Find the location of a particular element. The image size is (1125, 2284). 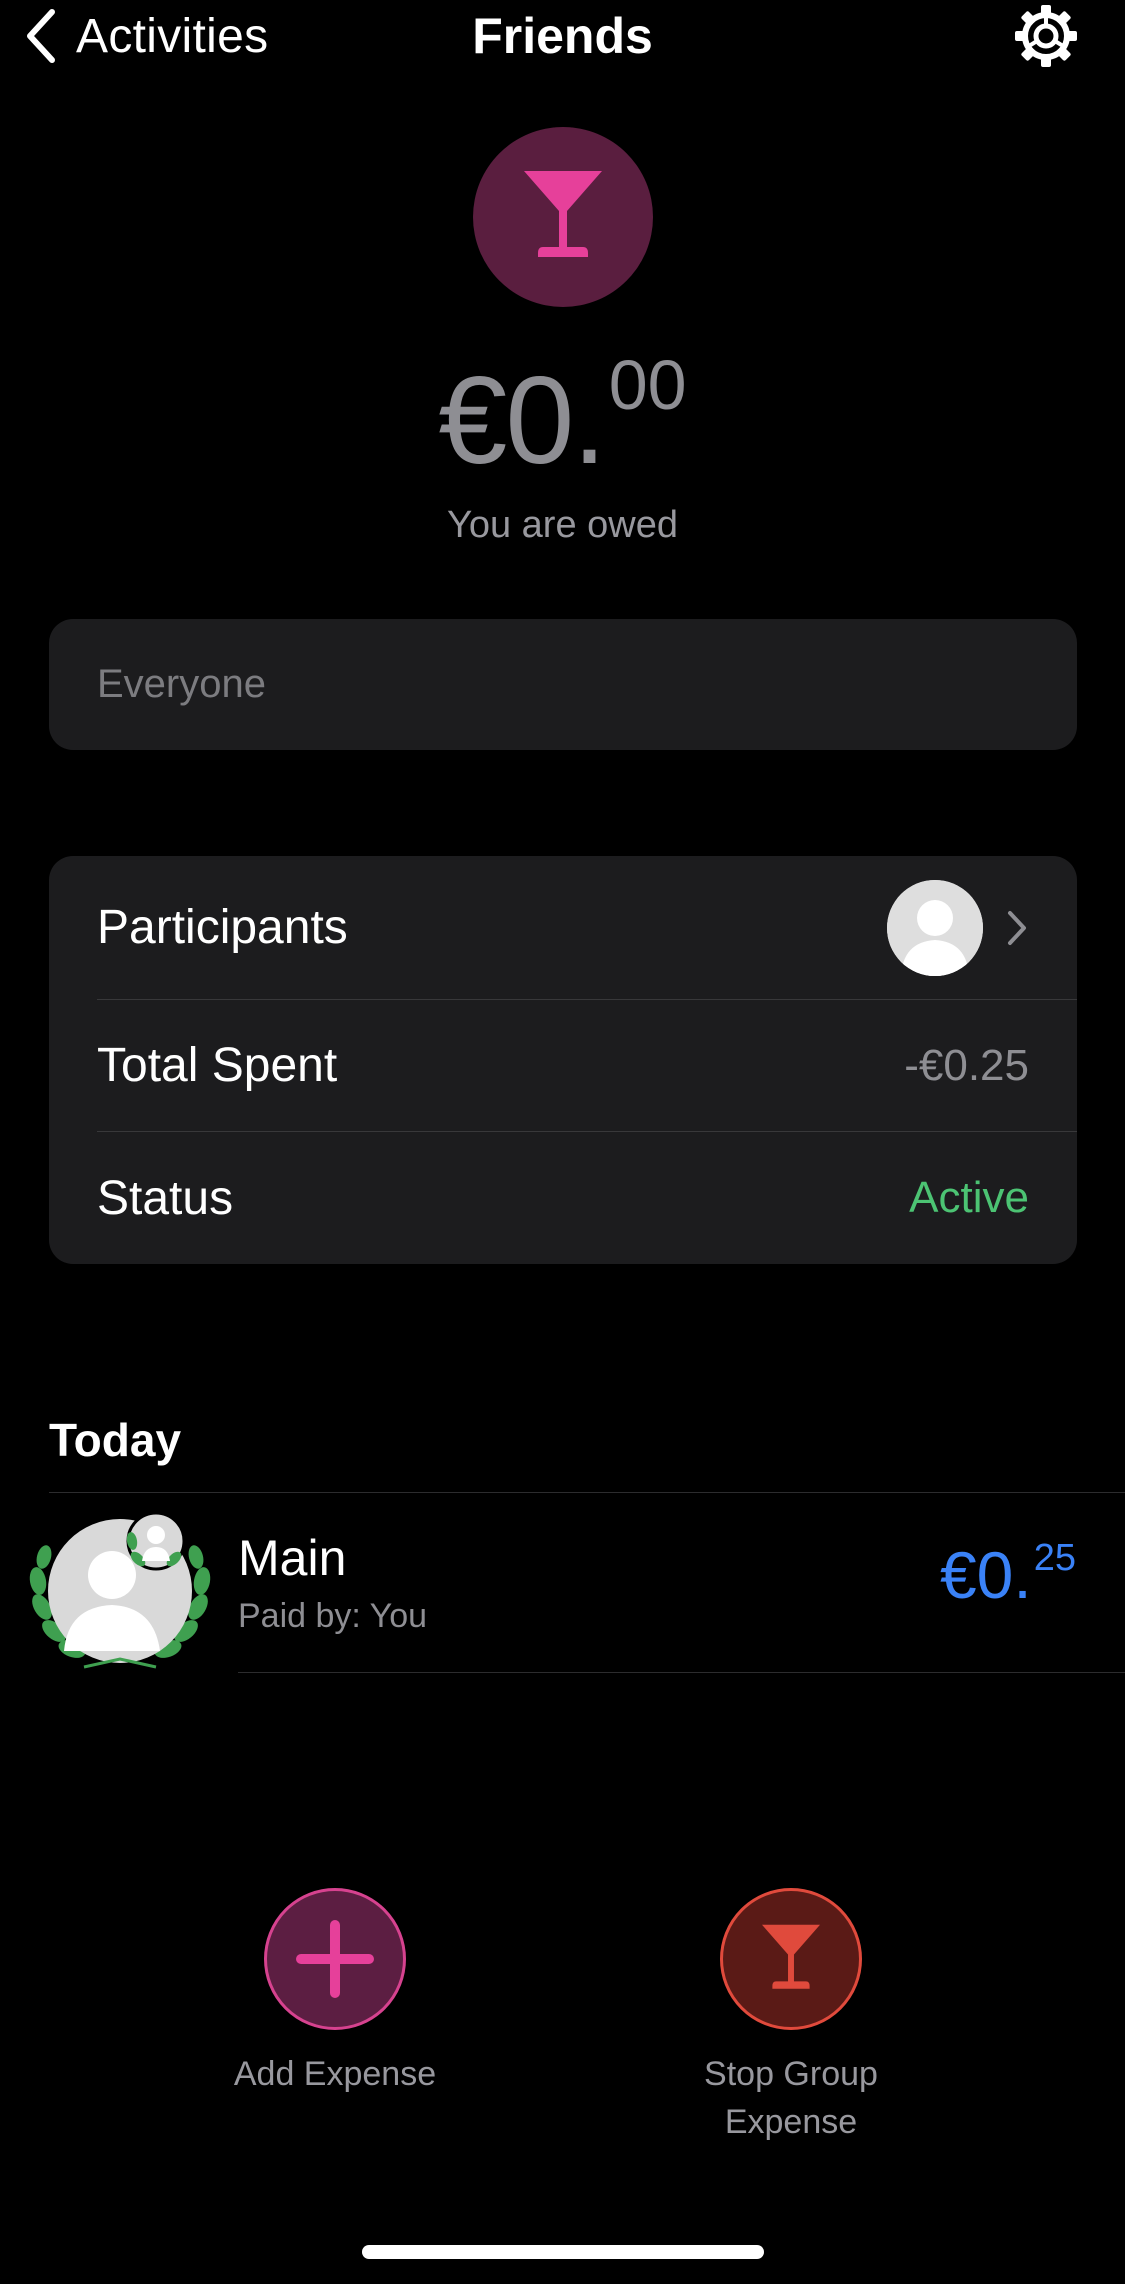

group-avatar is located at coordinates (563, 217).